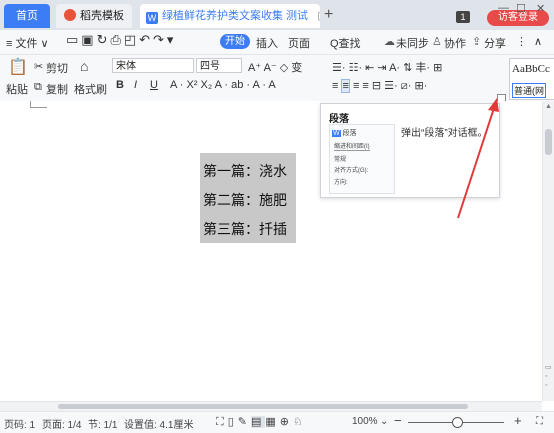 This screenshot has height=433, width=554. Describe the element at coordinates (61, 423) in the screenshot. I see `page-count: 页面: 1/4` at that location.